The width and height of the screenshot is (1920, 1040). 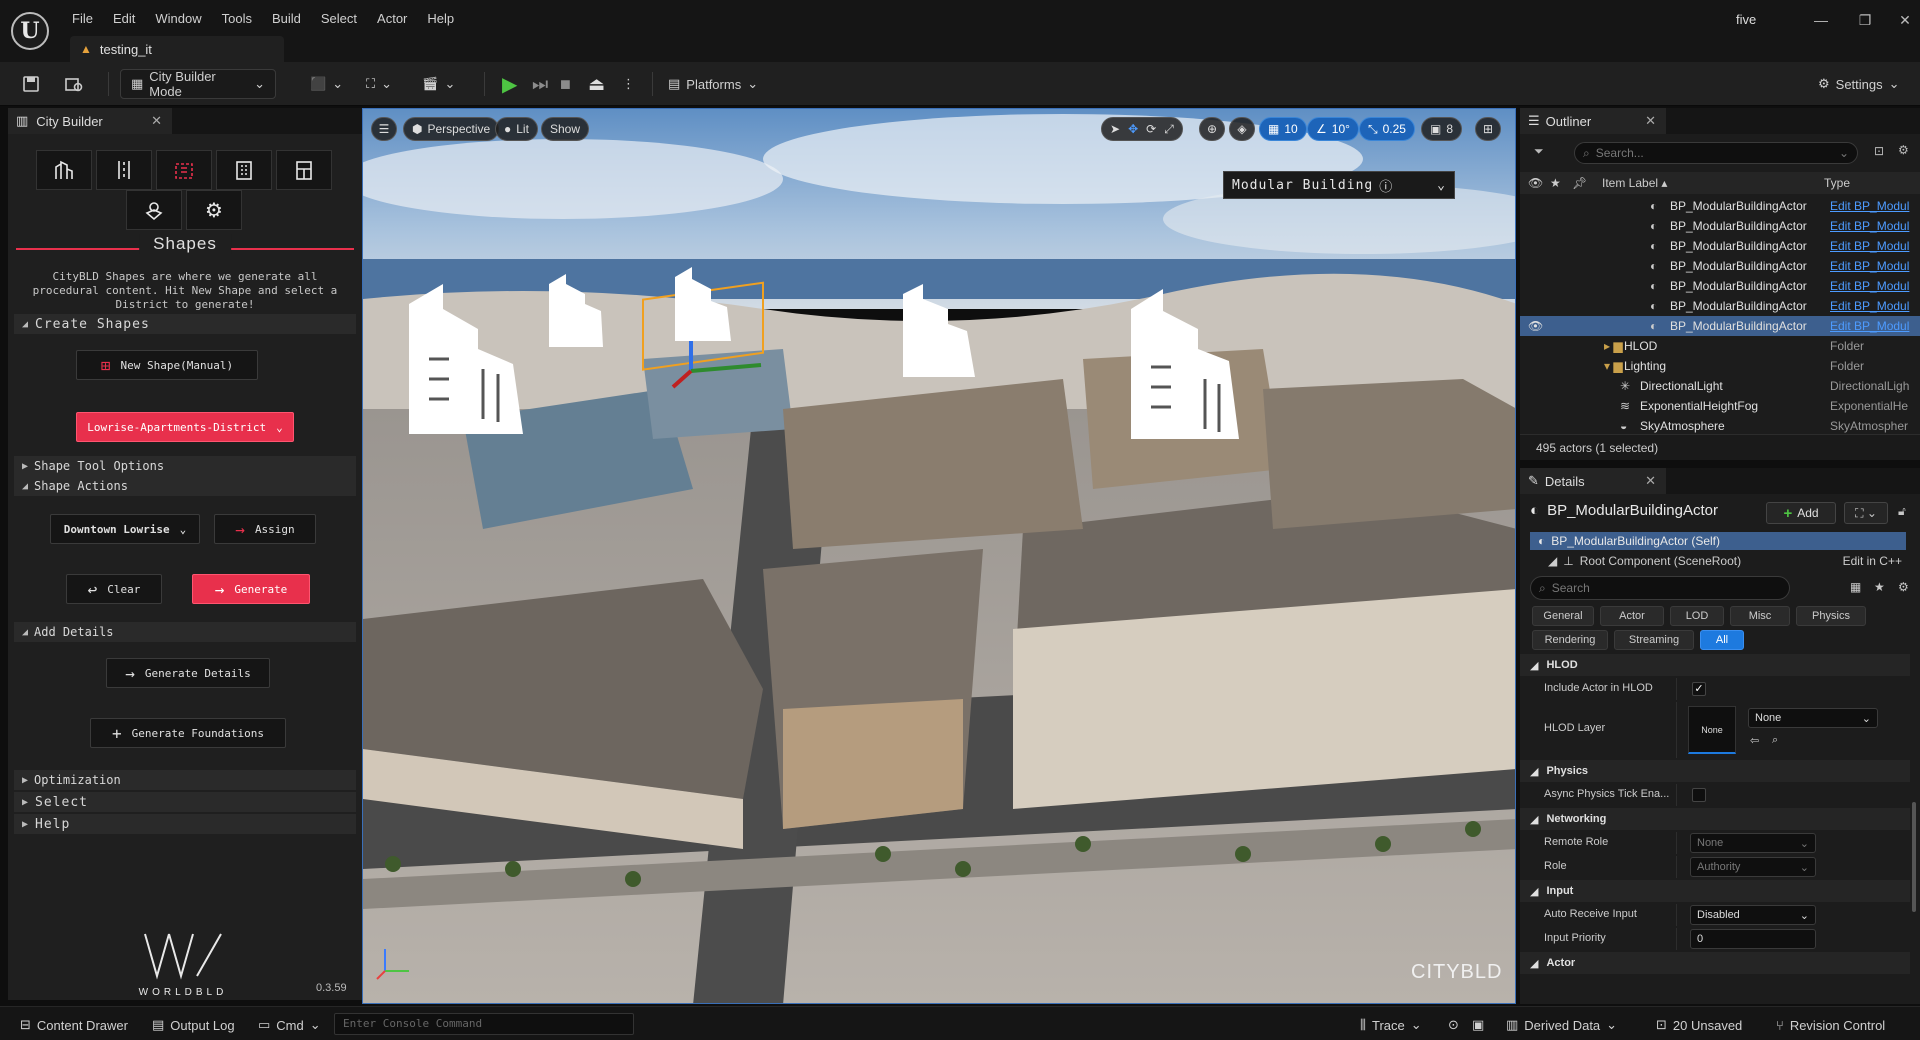 What do you see at coordinates (1699, 795) in the screenshot?
I see `async-physics-checkbox` at bounding box center [1699, 795].